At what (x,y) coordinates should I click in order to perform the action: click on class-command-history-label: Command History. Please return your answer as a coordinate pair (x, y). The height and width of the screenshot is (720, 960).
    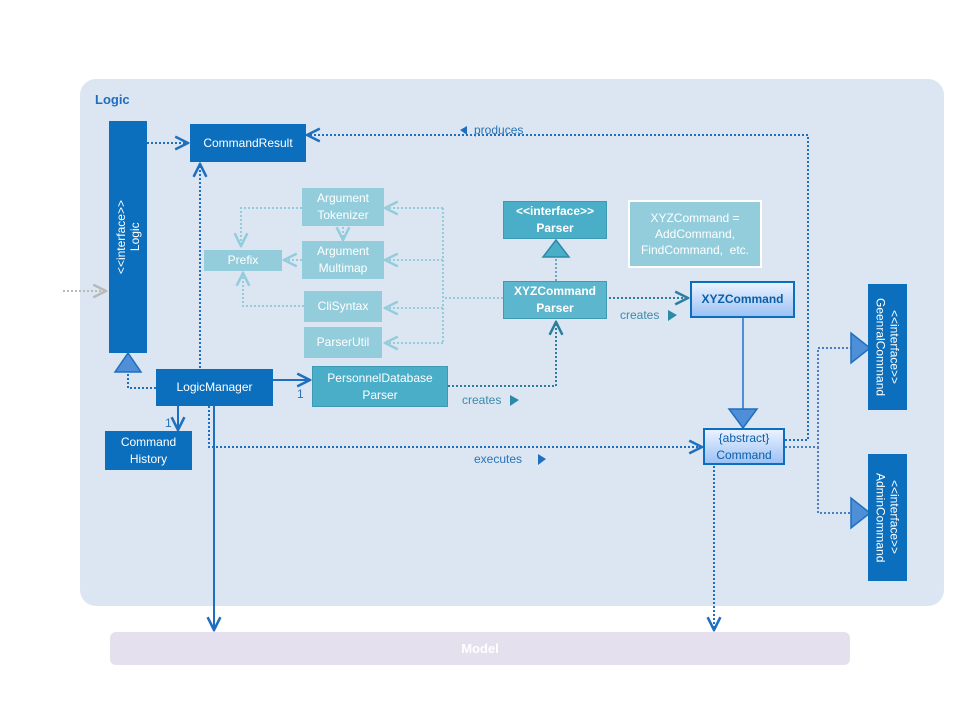
    Looking at the image, I should click on (148, 450).